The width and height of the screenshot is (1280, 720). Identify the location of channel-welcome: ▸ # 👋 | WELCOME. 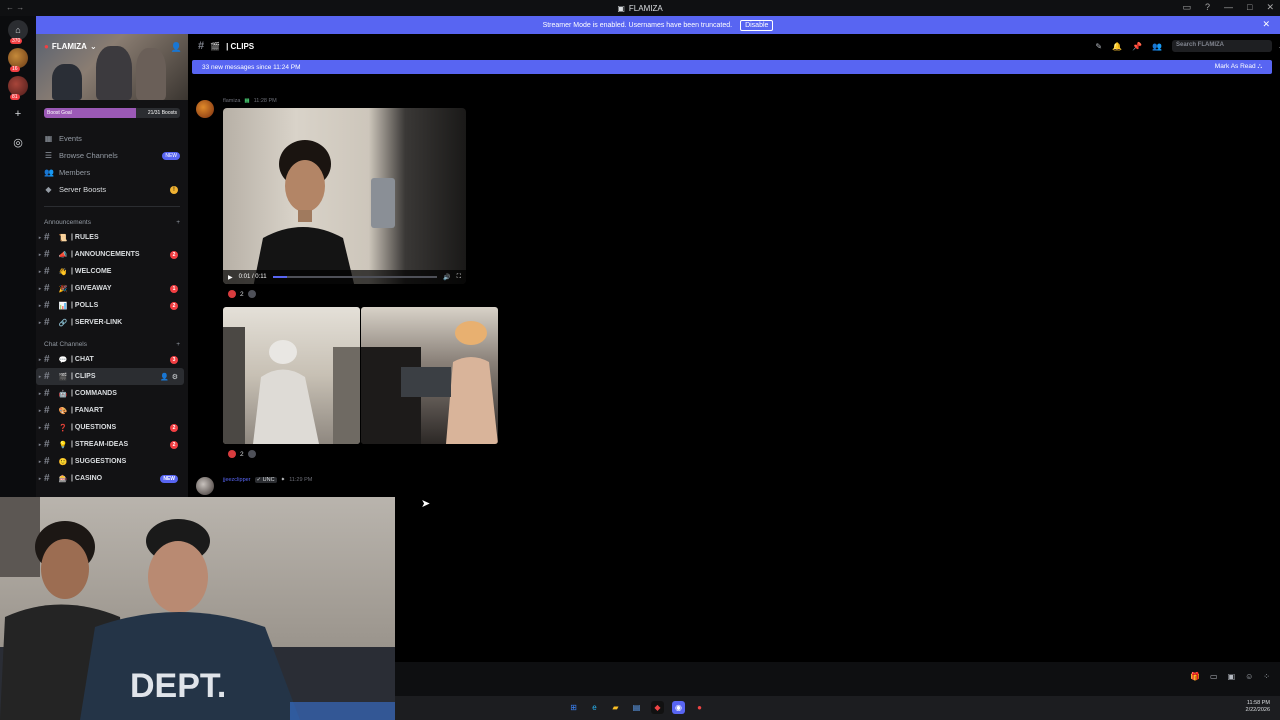
(112, 271).